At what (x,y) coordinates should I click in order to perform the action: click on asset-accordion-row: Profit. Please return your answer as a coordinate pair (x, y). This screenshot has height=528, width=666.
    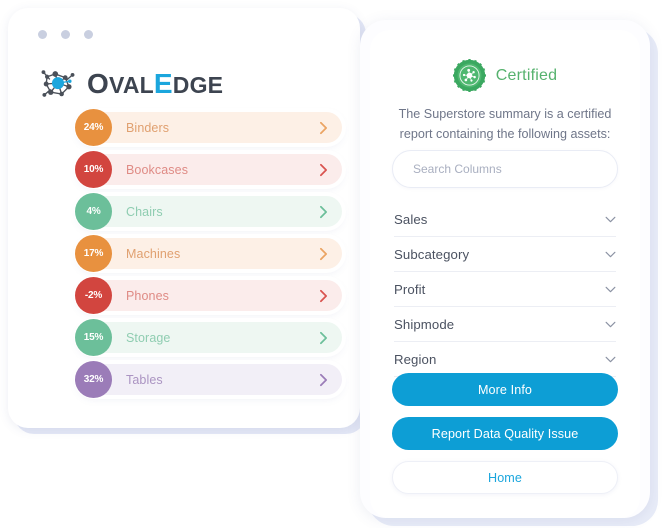
    Looking at the image, I should click on (505, 289).